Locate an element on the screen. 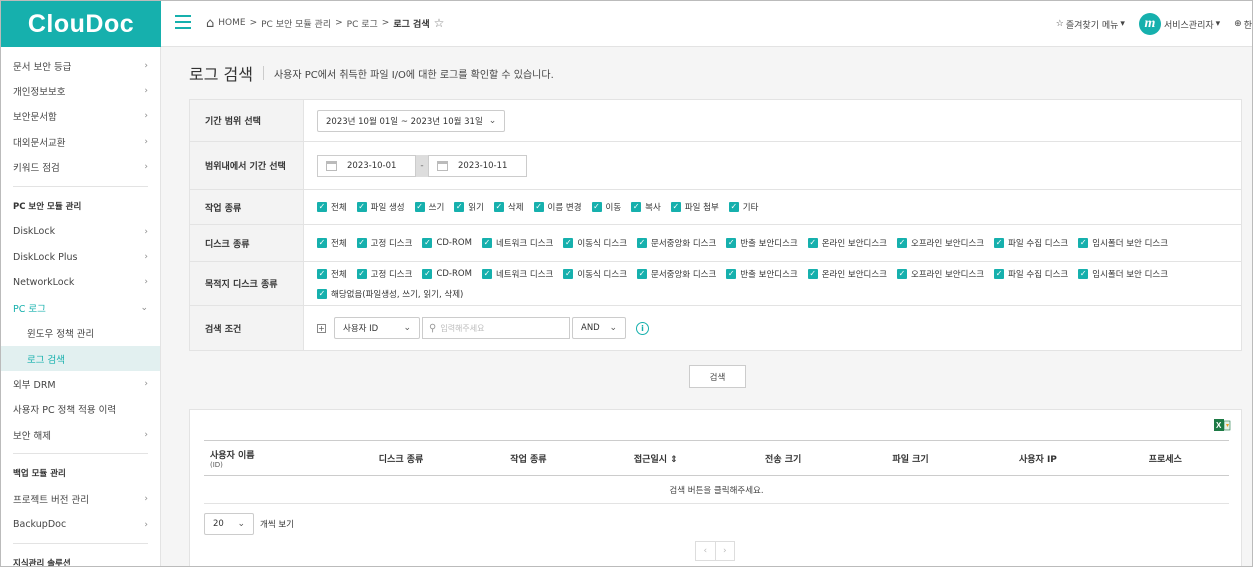 Image resolution: width=1253 pixels, height=567 pixels. condition-row: 검색 조건 + 사용자 ID ⌄ ⚲ 입력해주세요 AND ⌄ i is located at coordinates (715, 328).